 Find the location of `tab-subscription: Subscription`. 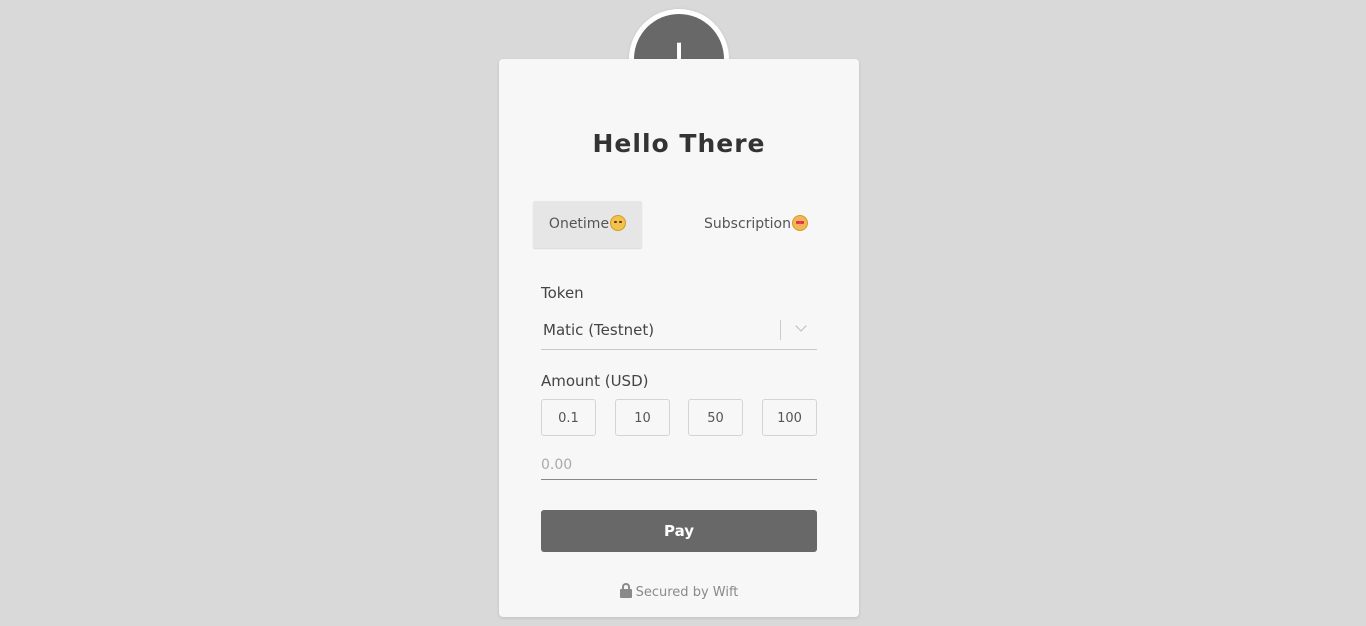

tab-subscription: Subscription is located at coordinates (756, 224).